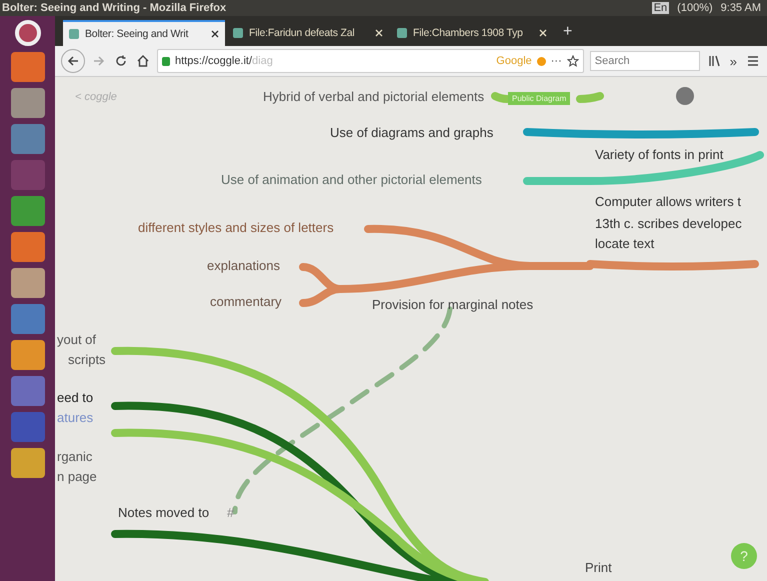  I want to click on node-label: explanations, so click(243, 265).